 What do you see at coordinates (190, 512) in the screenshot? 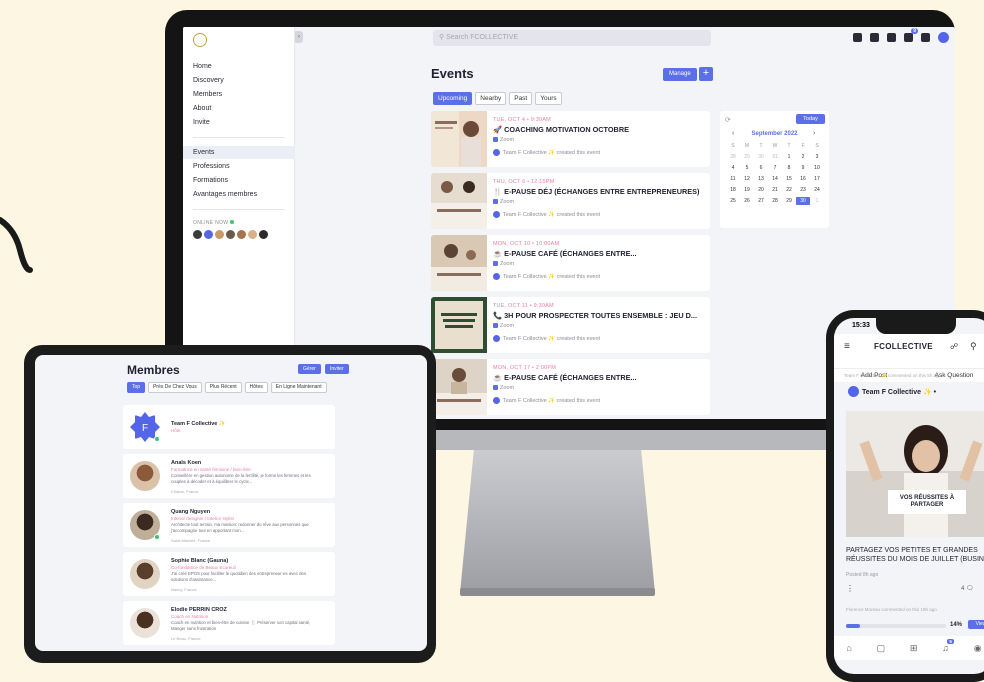
I see `member-name: Quang Nguyen` at bounding box center [190, 512].